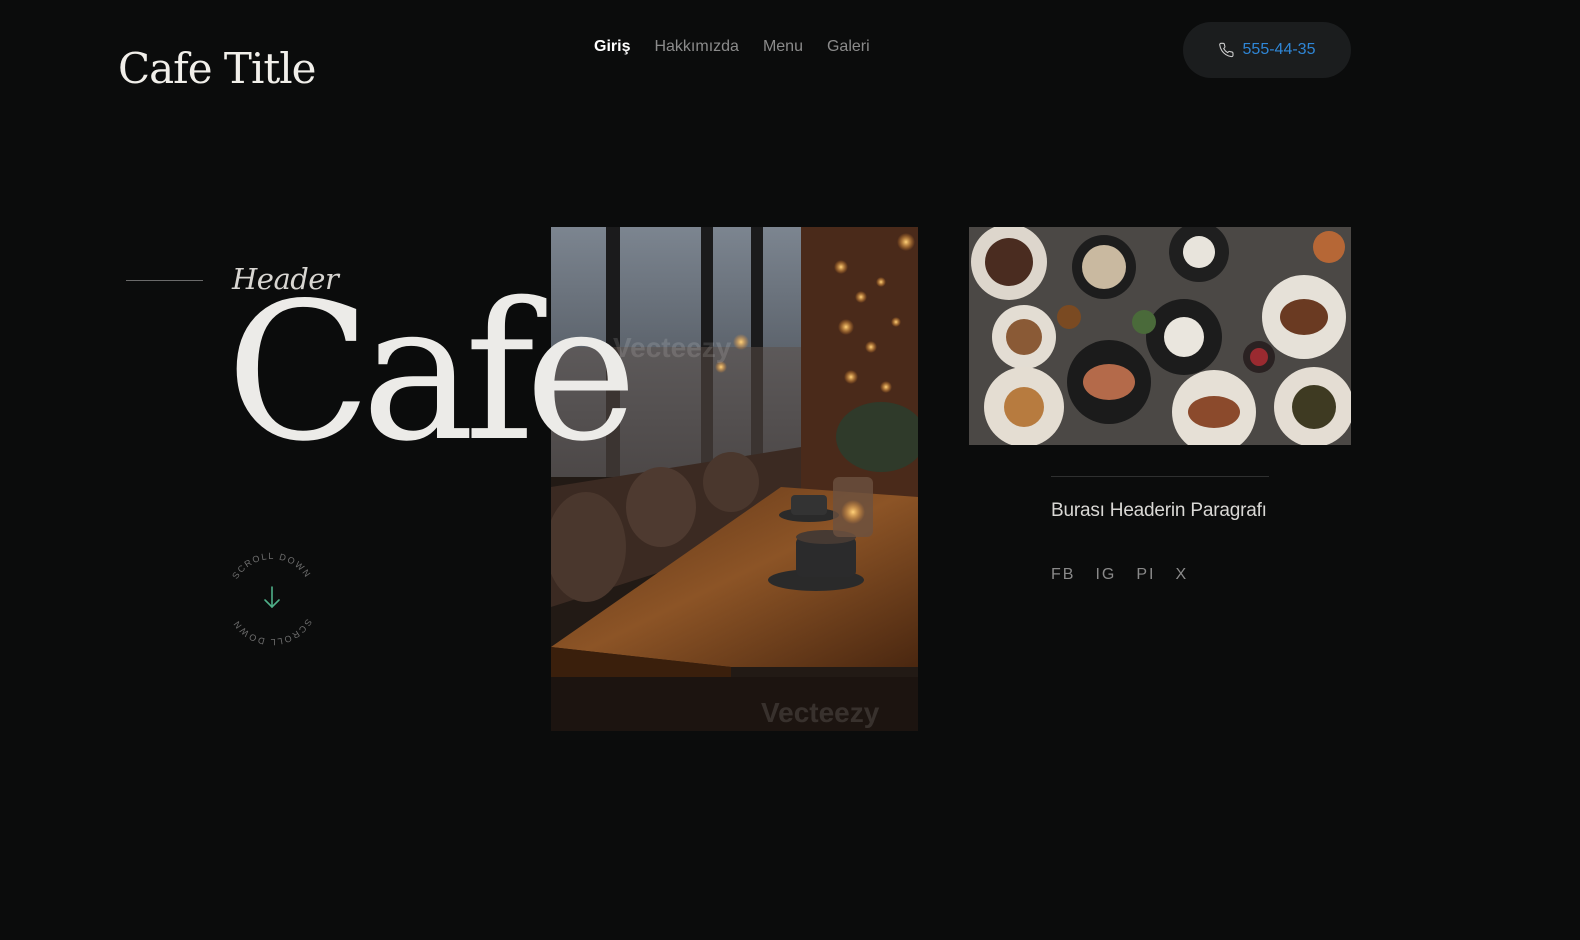 This screenshot has width=1580, height=940. What do you see at coordinates (271, 566) in the screenshot?
I see `scroll-down-text: SCROLL DOWN` at bounding box center [271, 566].